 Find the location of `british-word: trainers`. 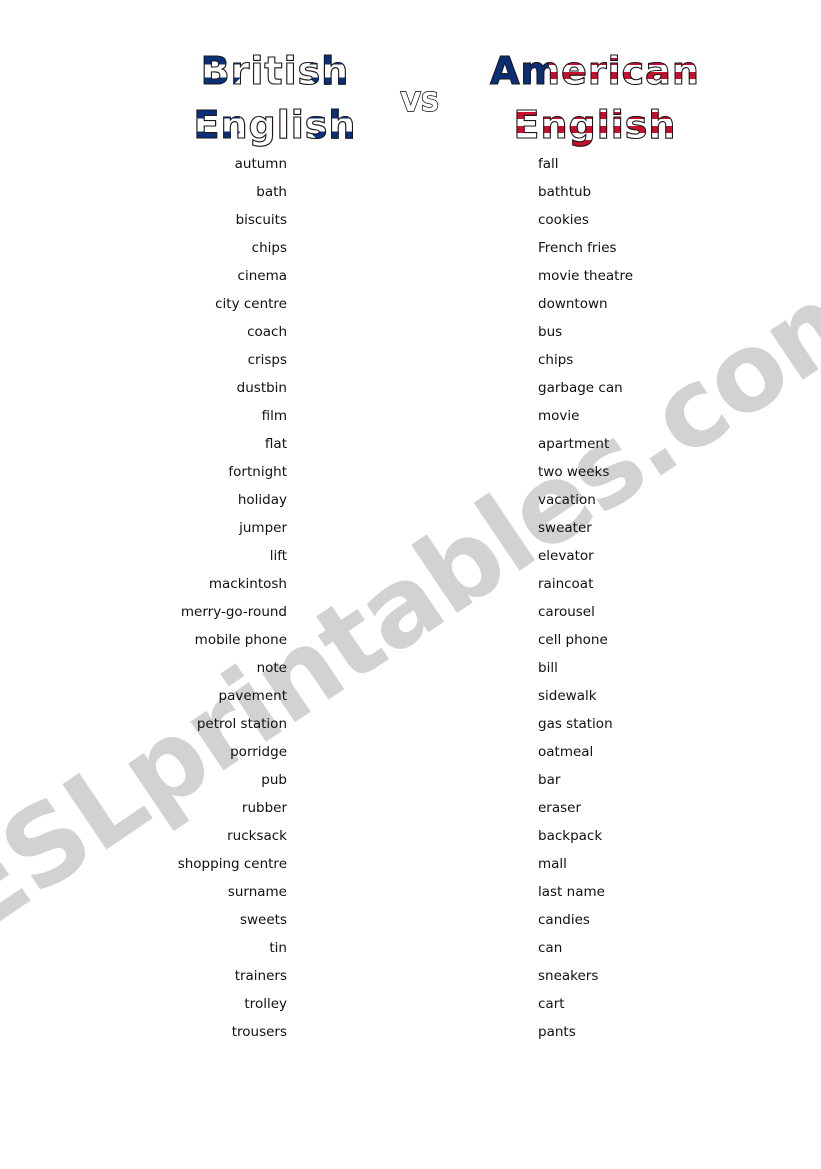

british-word: trainers is located at coordinates (260, 976).